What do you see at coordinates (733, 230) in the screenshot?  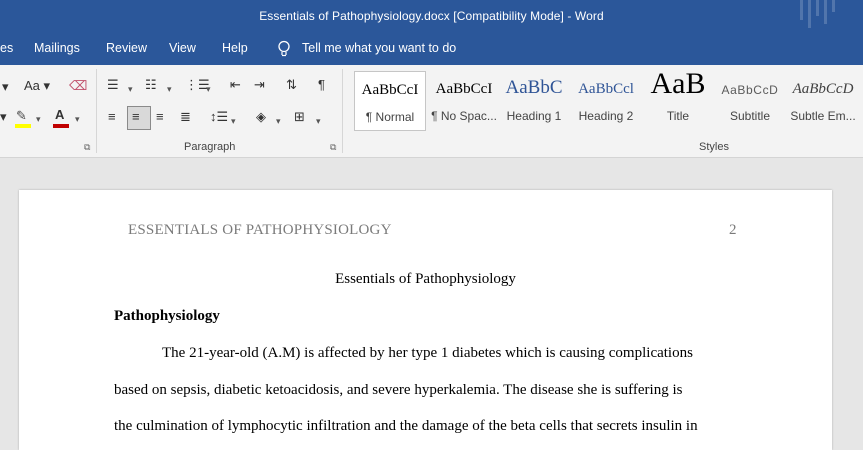 I see `page-number: 2` at bounding box center [733, 230].